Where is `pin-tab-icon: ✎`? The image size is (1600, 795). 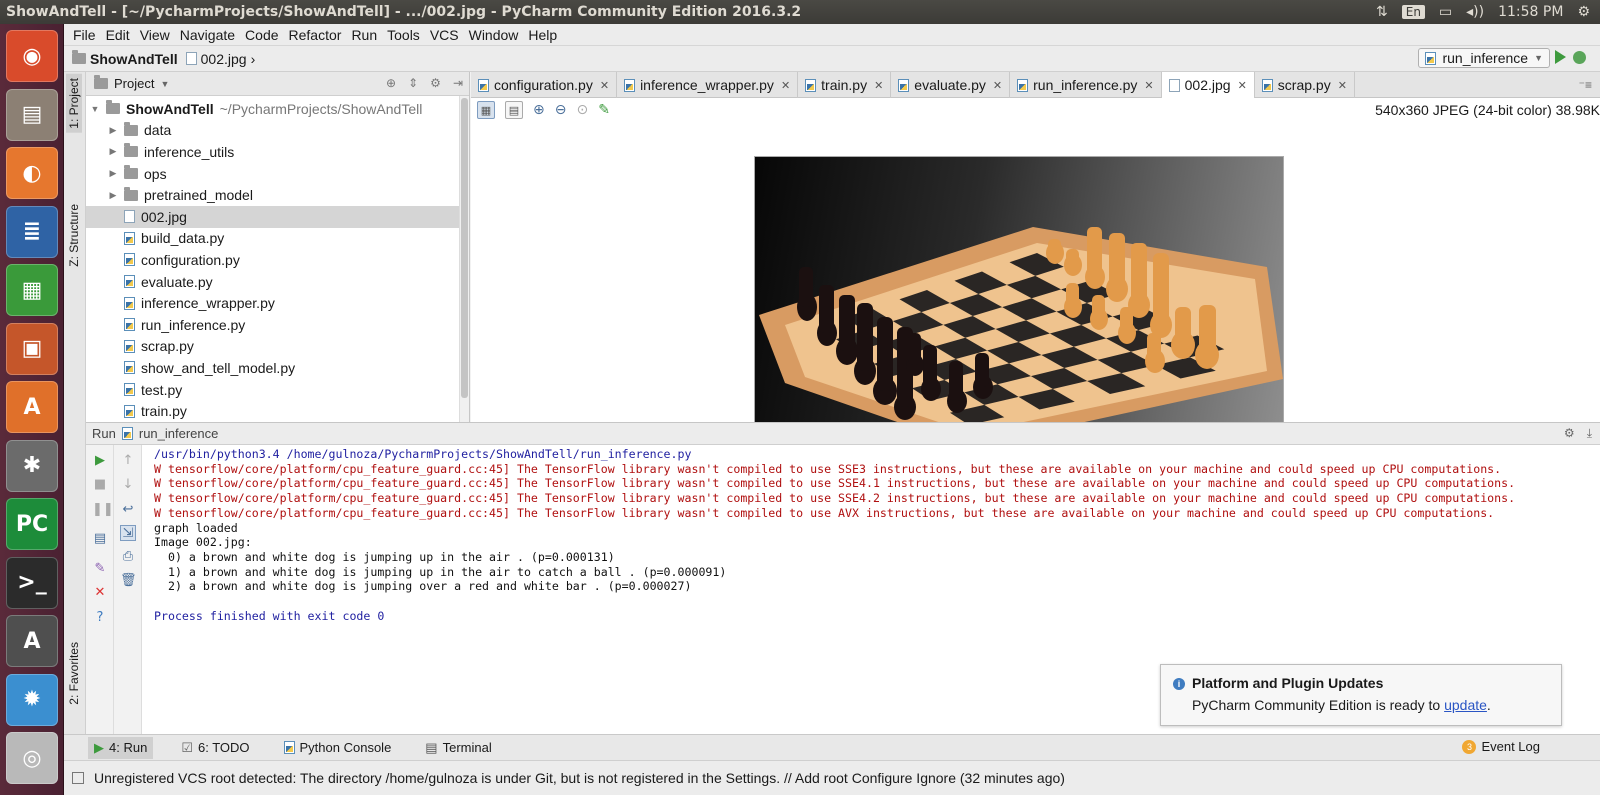 pin-tab-icon: ✎ is located at coordinates (100, 569).